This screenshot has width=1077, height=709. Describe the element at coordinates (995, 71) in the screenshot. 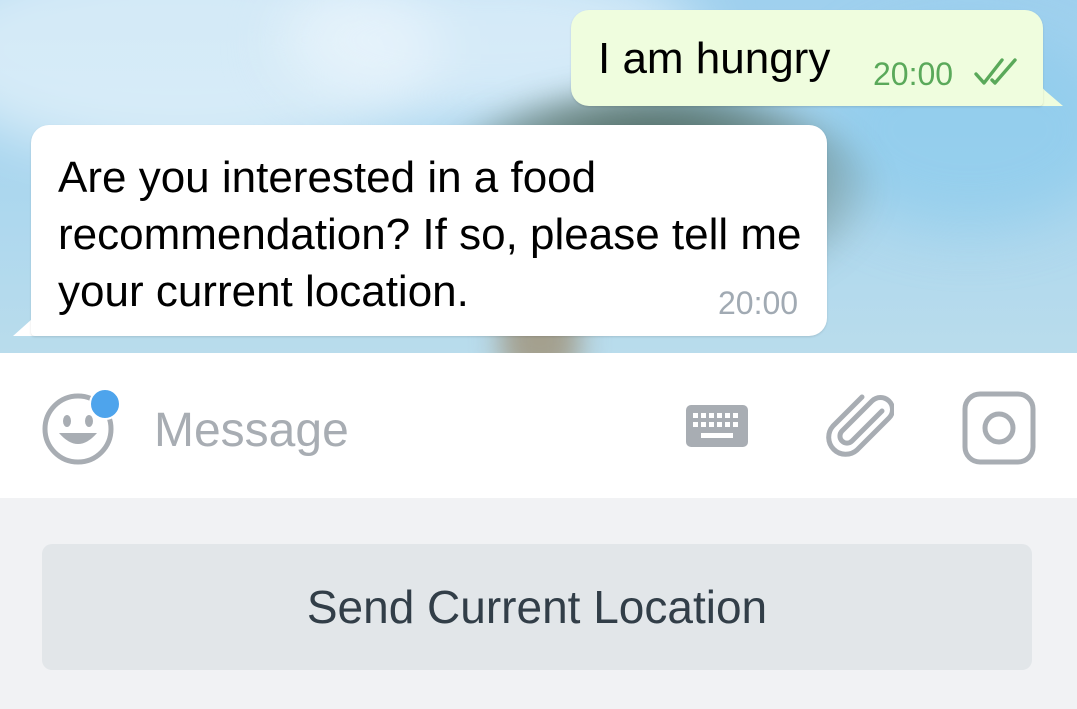

I see `double-check-icon` at that location.